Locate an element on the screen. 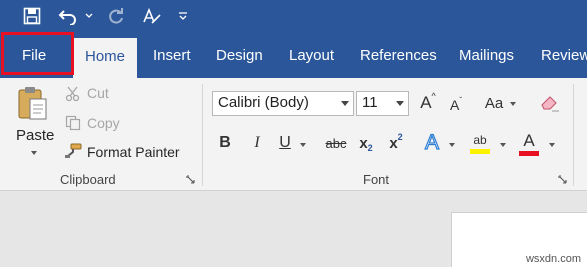 This screenshot has height=267, width=587. undo-icon is located at coordinates (68, 16).